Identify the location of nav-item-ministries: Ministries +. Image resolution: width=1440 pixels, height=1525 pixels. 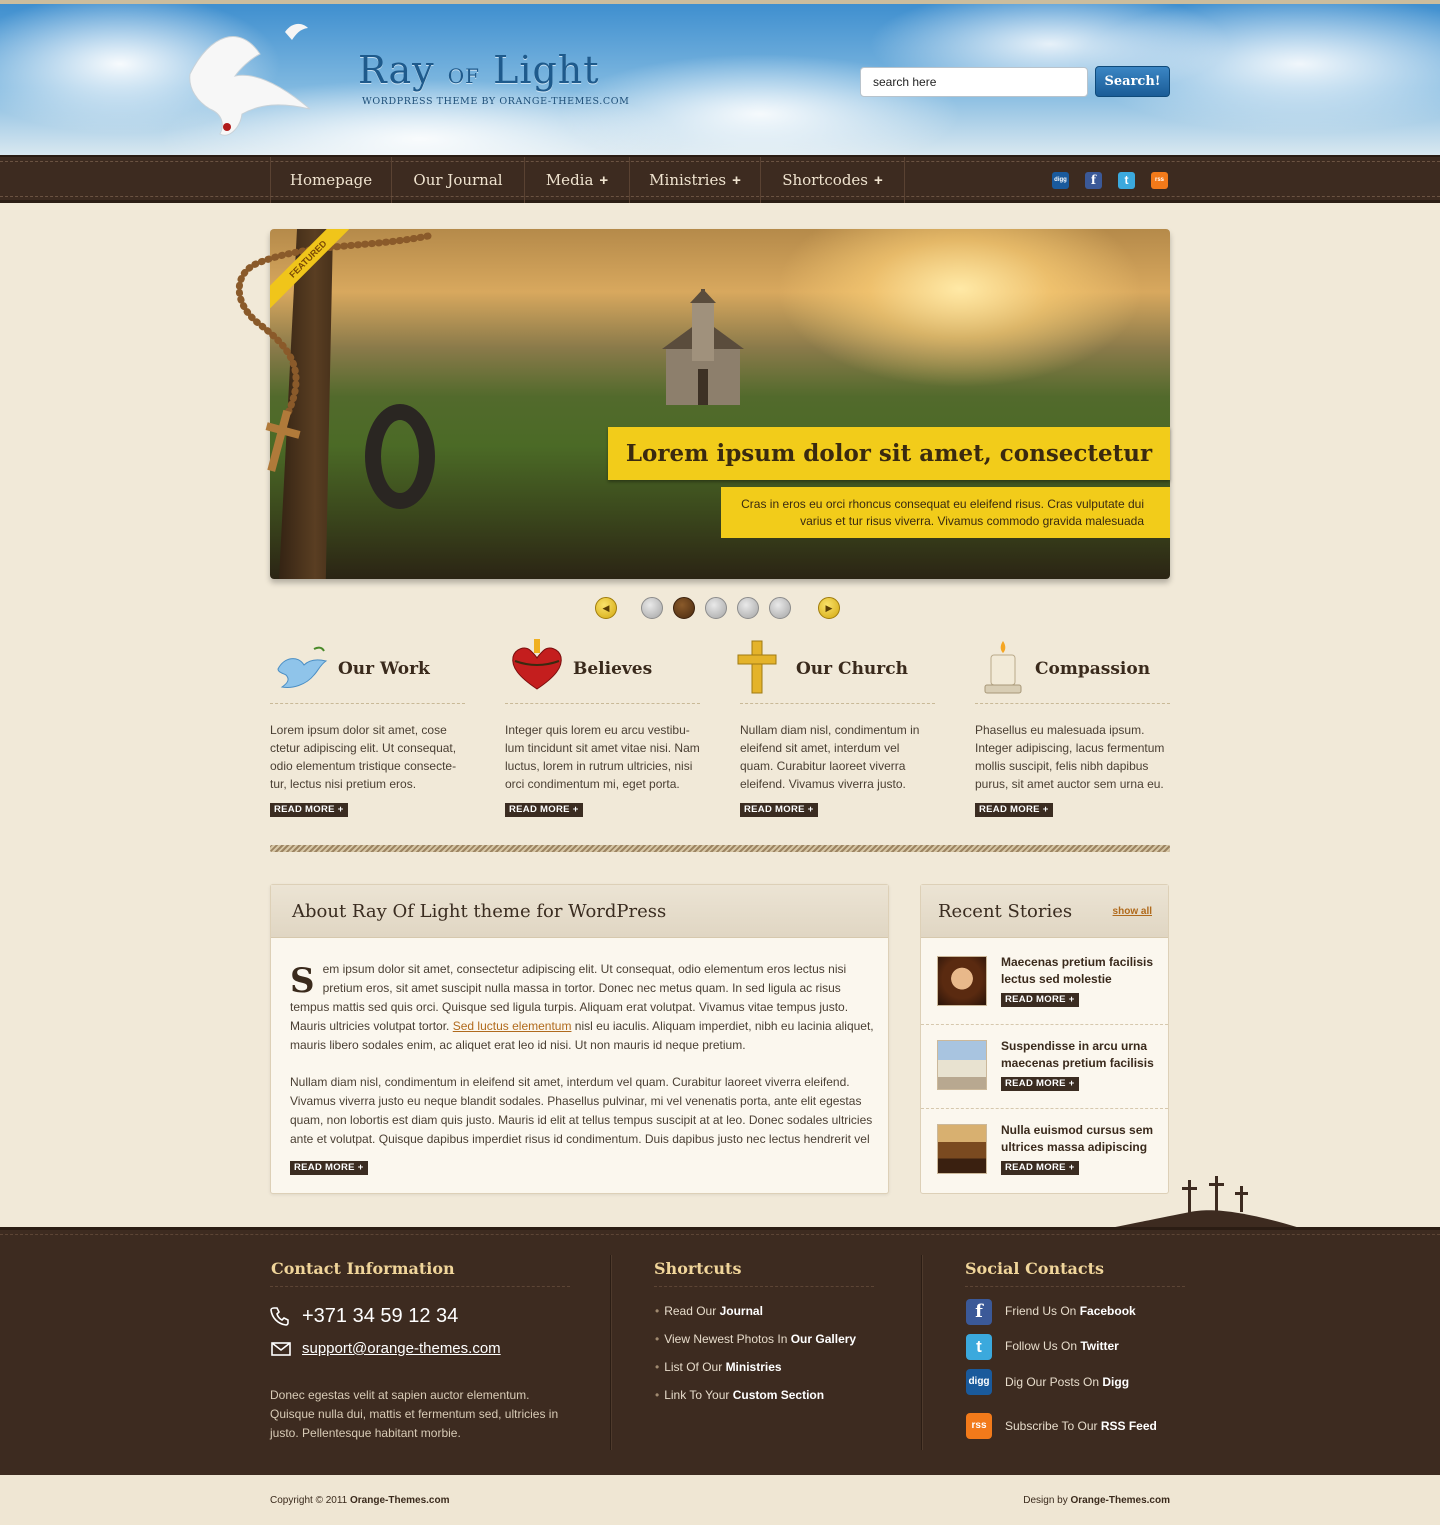
(694, 180).